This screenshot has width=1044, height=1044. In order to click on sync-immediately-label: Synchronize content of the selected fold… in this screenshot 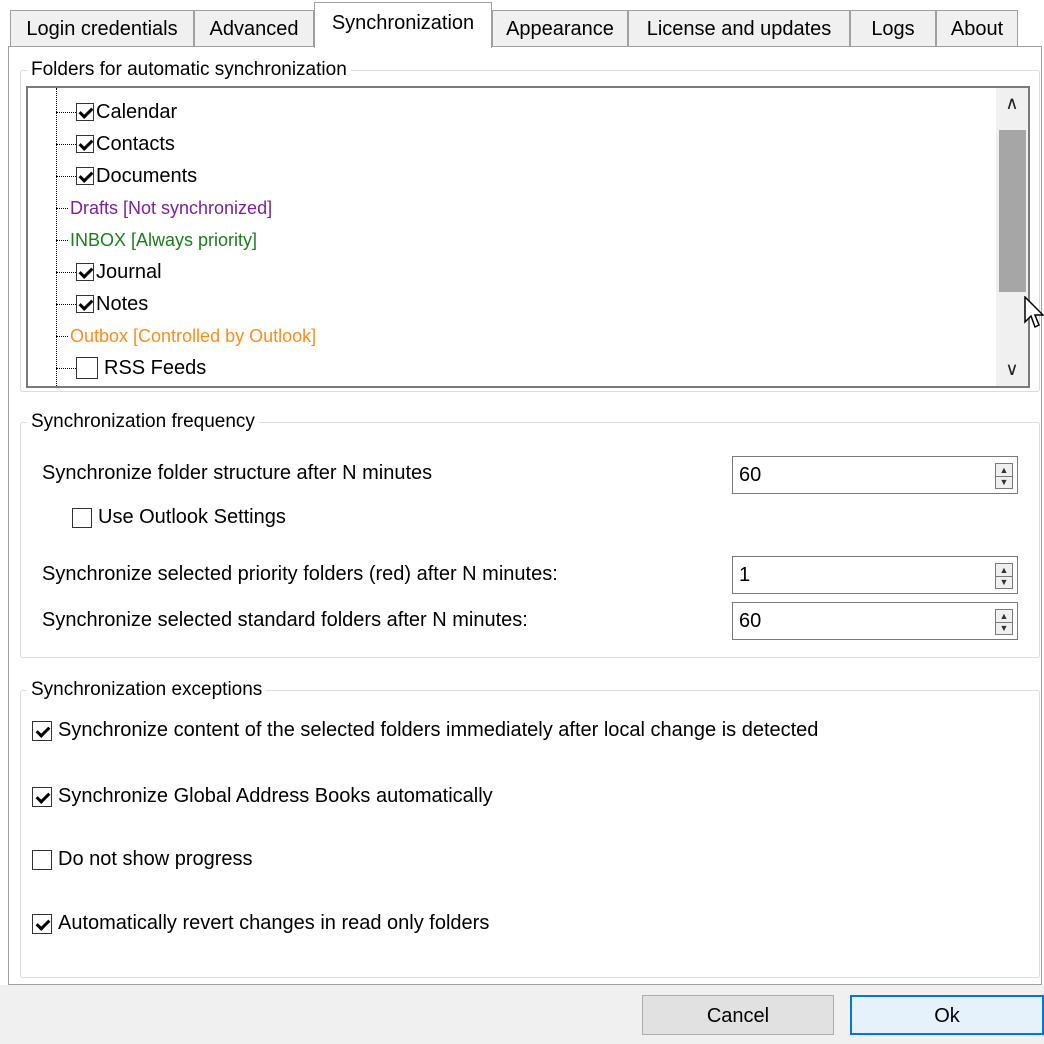, I will do `click(438, 730)`.